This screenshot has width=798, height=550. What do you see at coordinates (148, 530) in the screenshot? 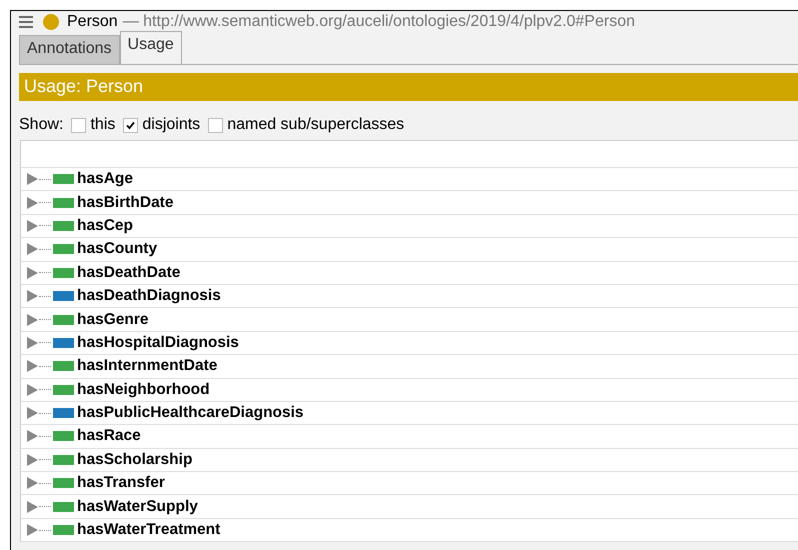
I see `property-name: hasWaterTreatment` at bounding box center [148, 530].